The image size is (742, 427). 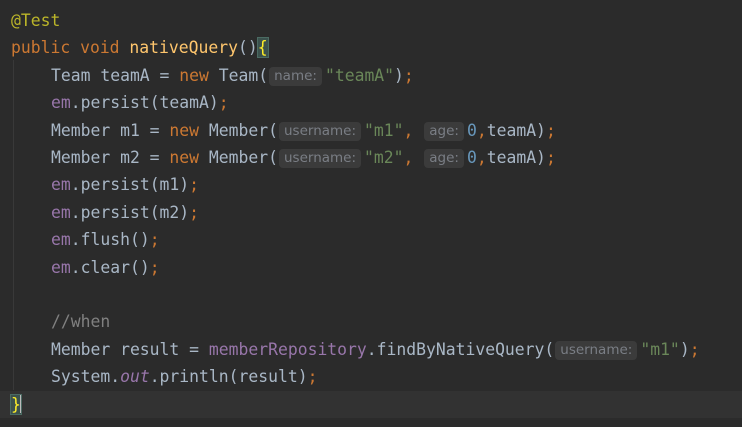 I want to click on code-line-content: }, so click(x=16, y=404).